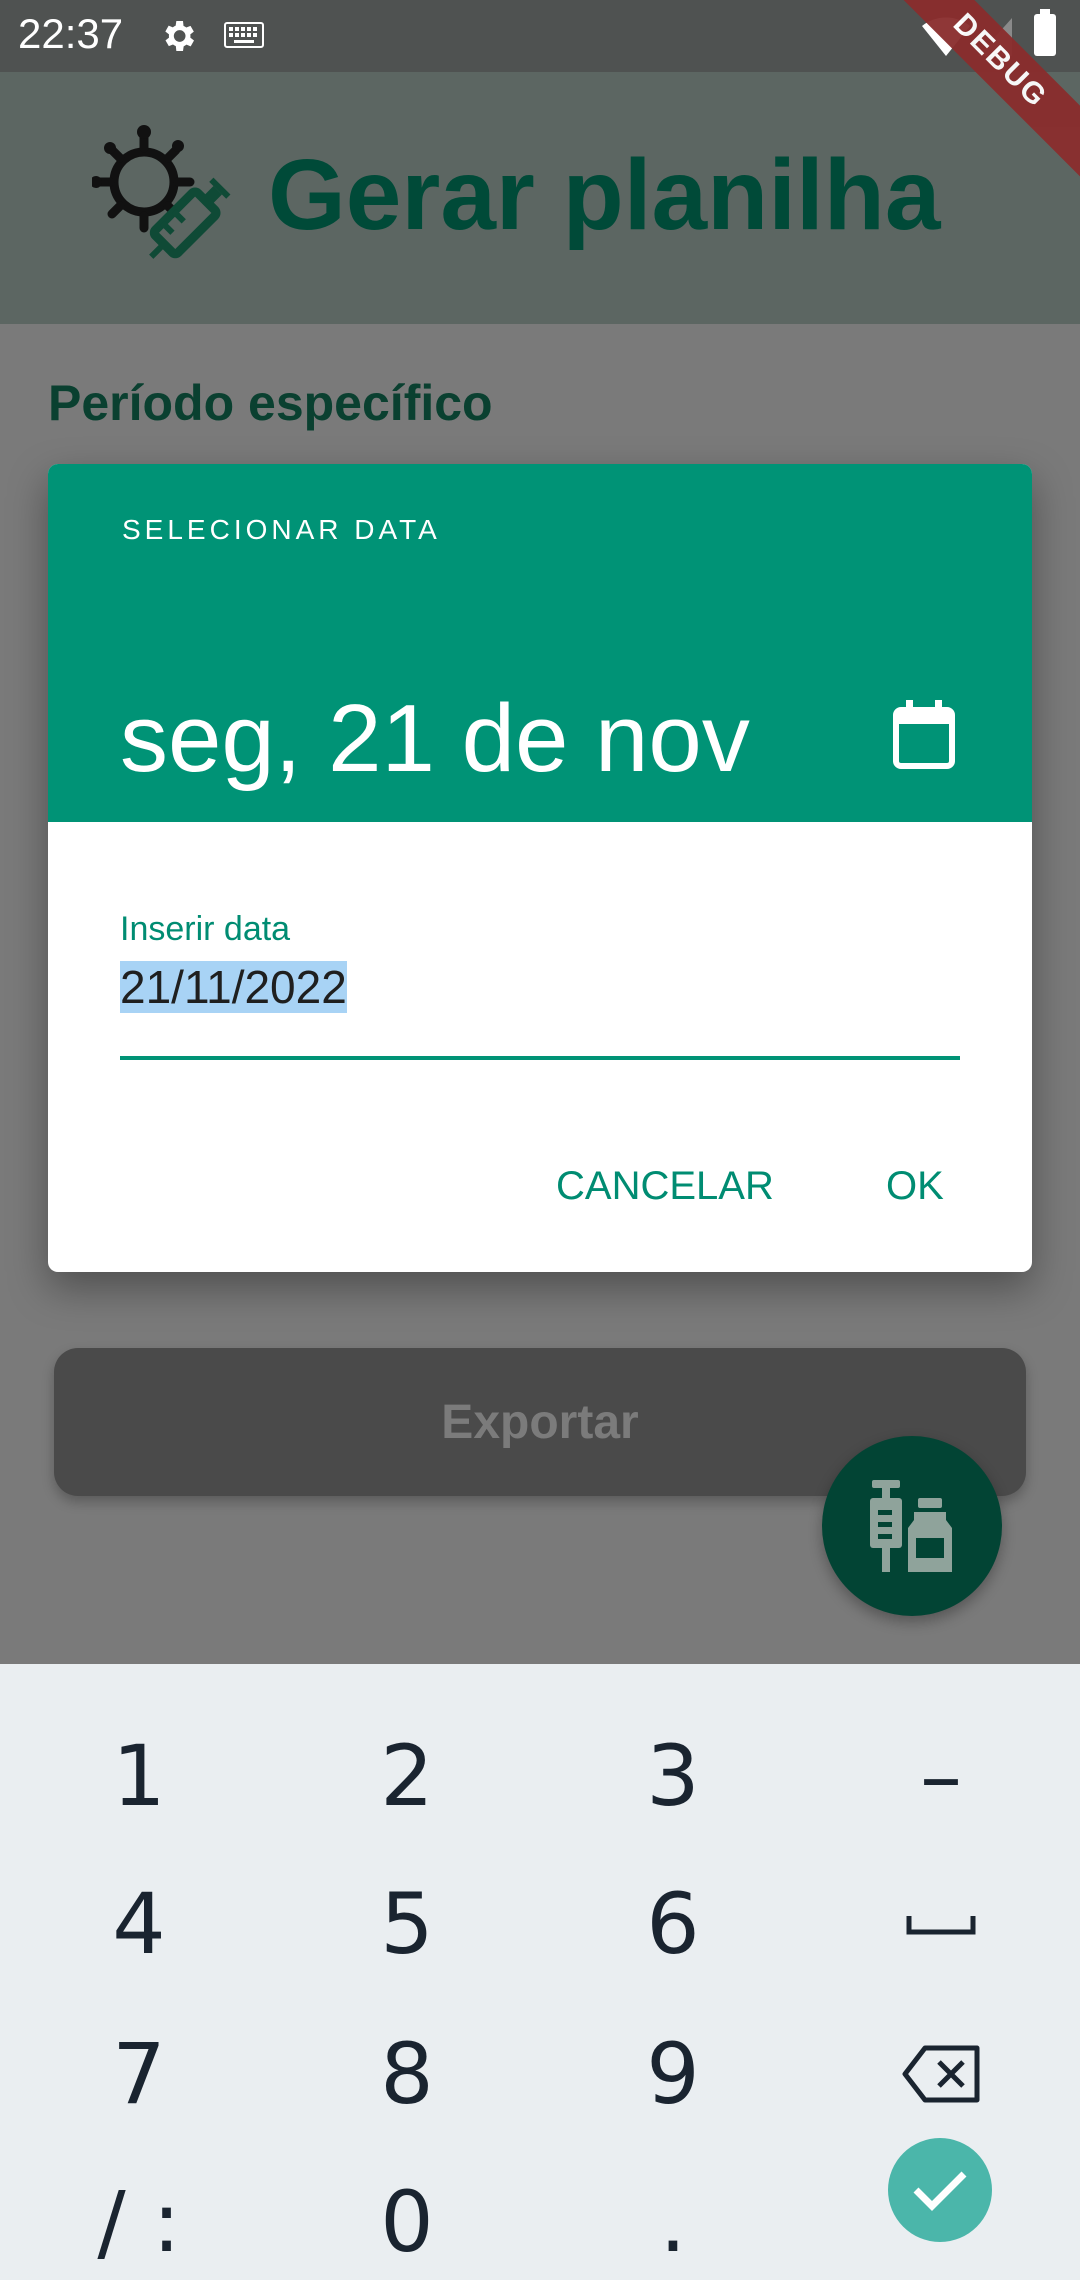 Image resolution: width=1080 pixels, height=2292 pixels. Describe the element at coordinates (540, 643) in the screenshot. I see `dialog-header: SELECIONAR DATA seg, 21 de nov` at that location.